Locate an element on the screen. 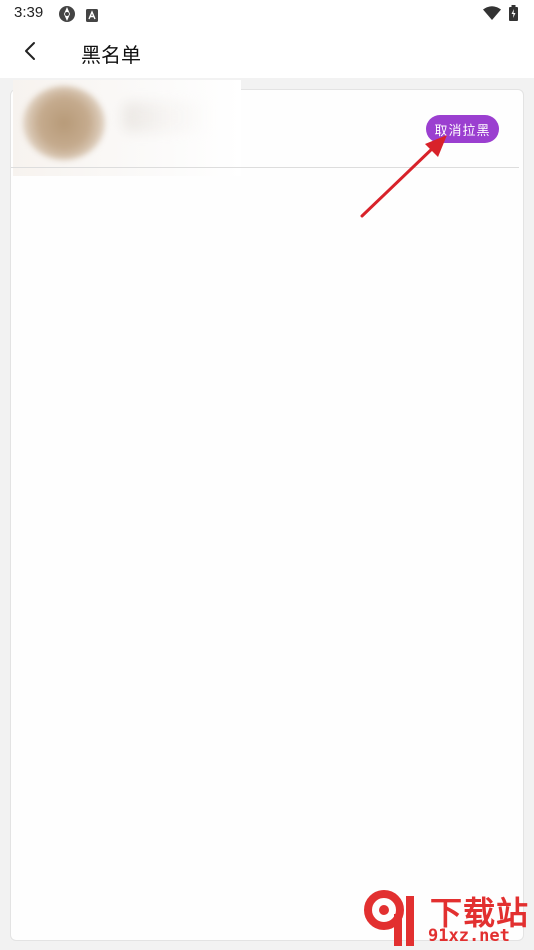 Image resolution: width=534 pixels, height=950 pixels. blurred-username is located at coordinates (168, 117).